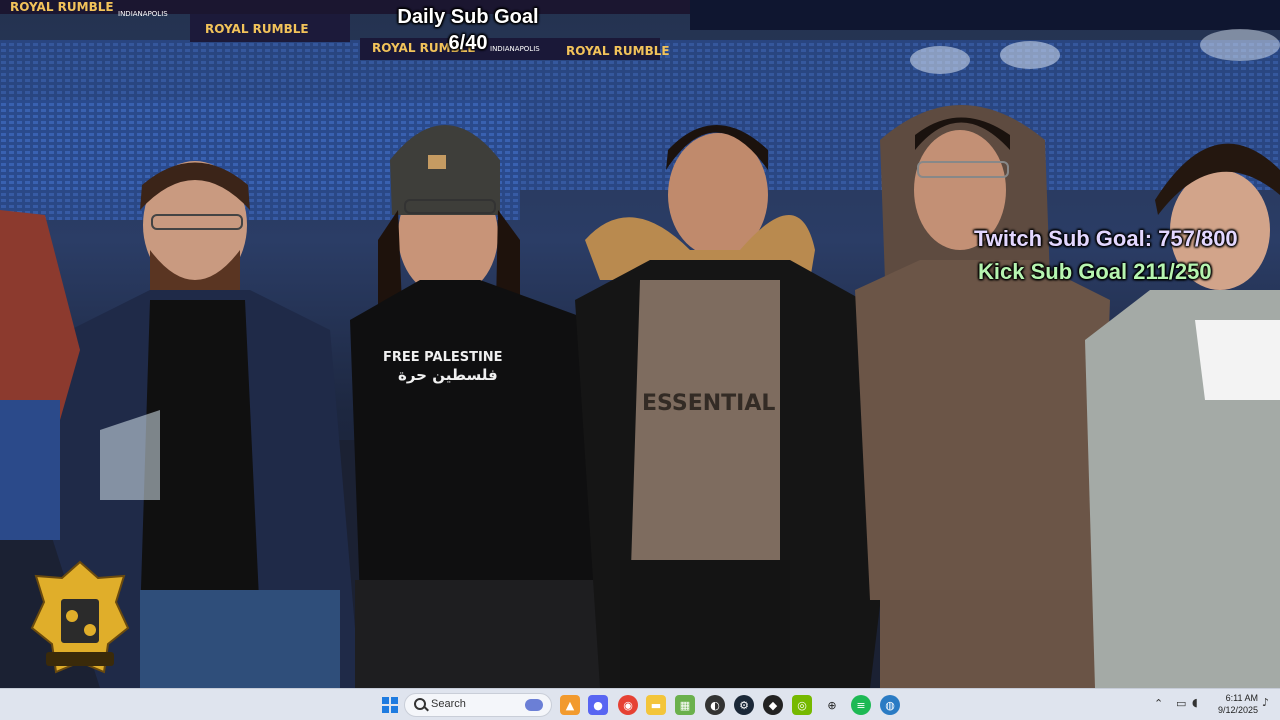 This screenshot has width=1280, height=720. Describe the element at coordinates (685, 705) in the screenshot. I see `store-icon: ▦` at that location.